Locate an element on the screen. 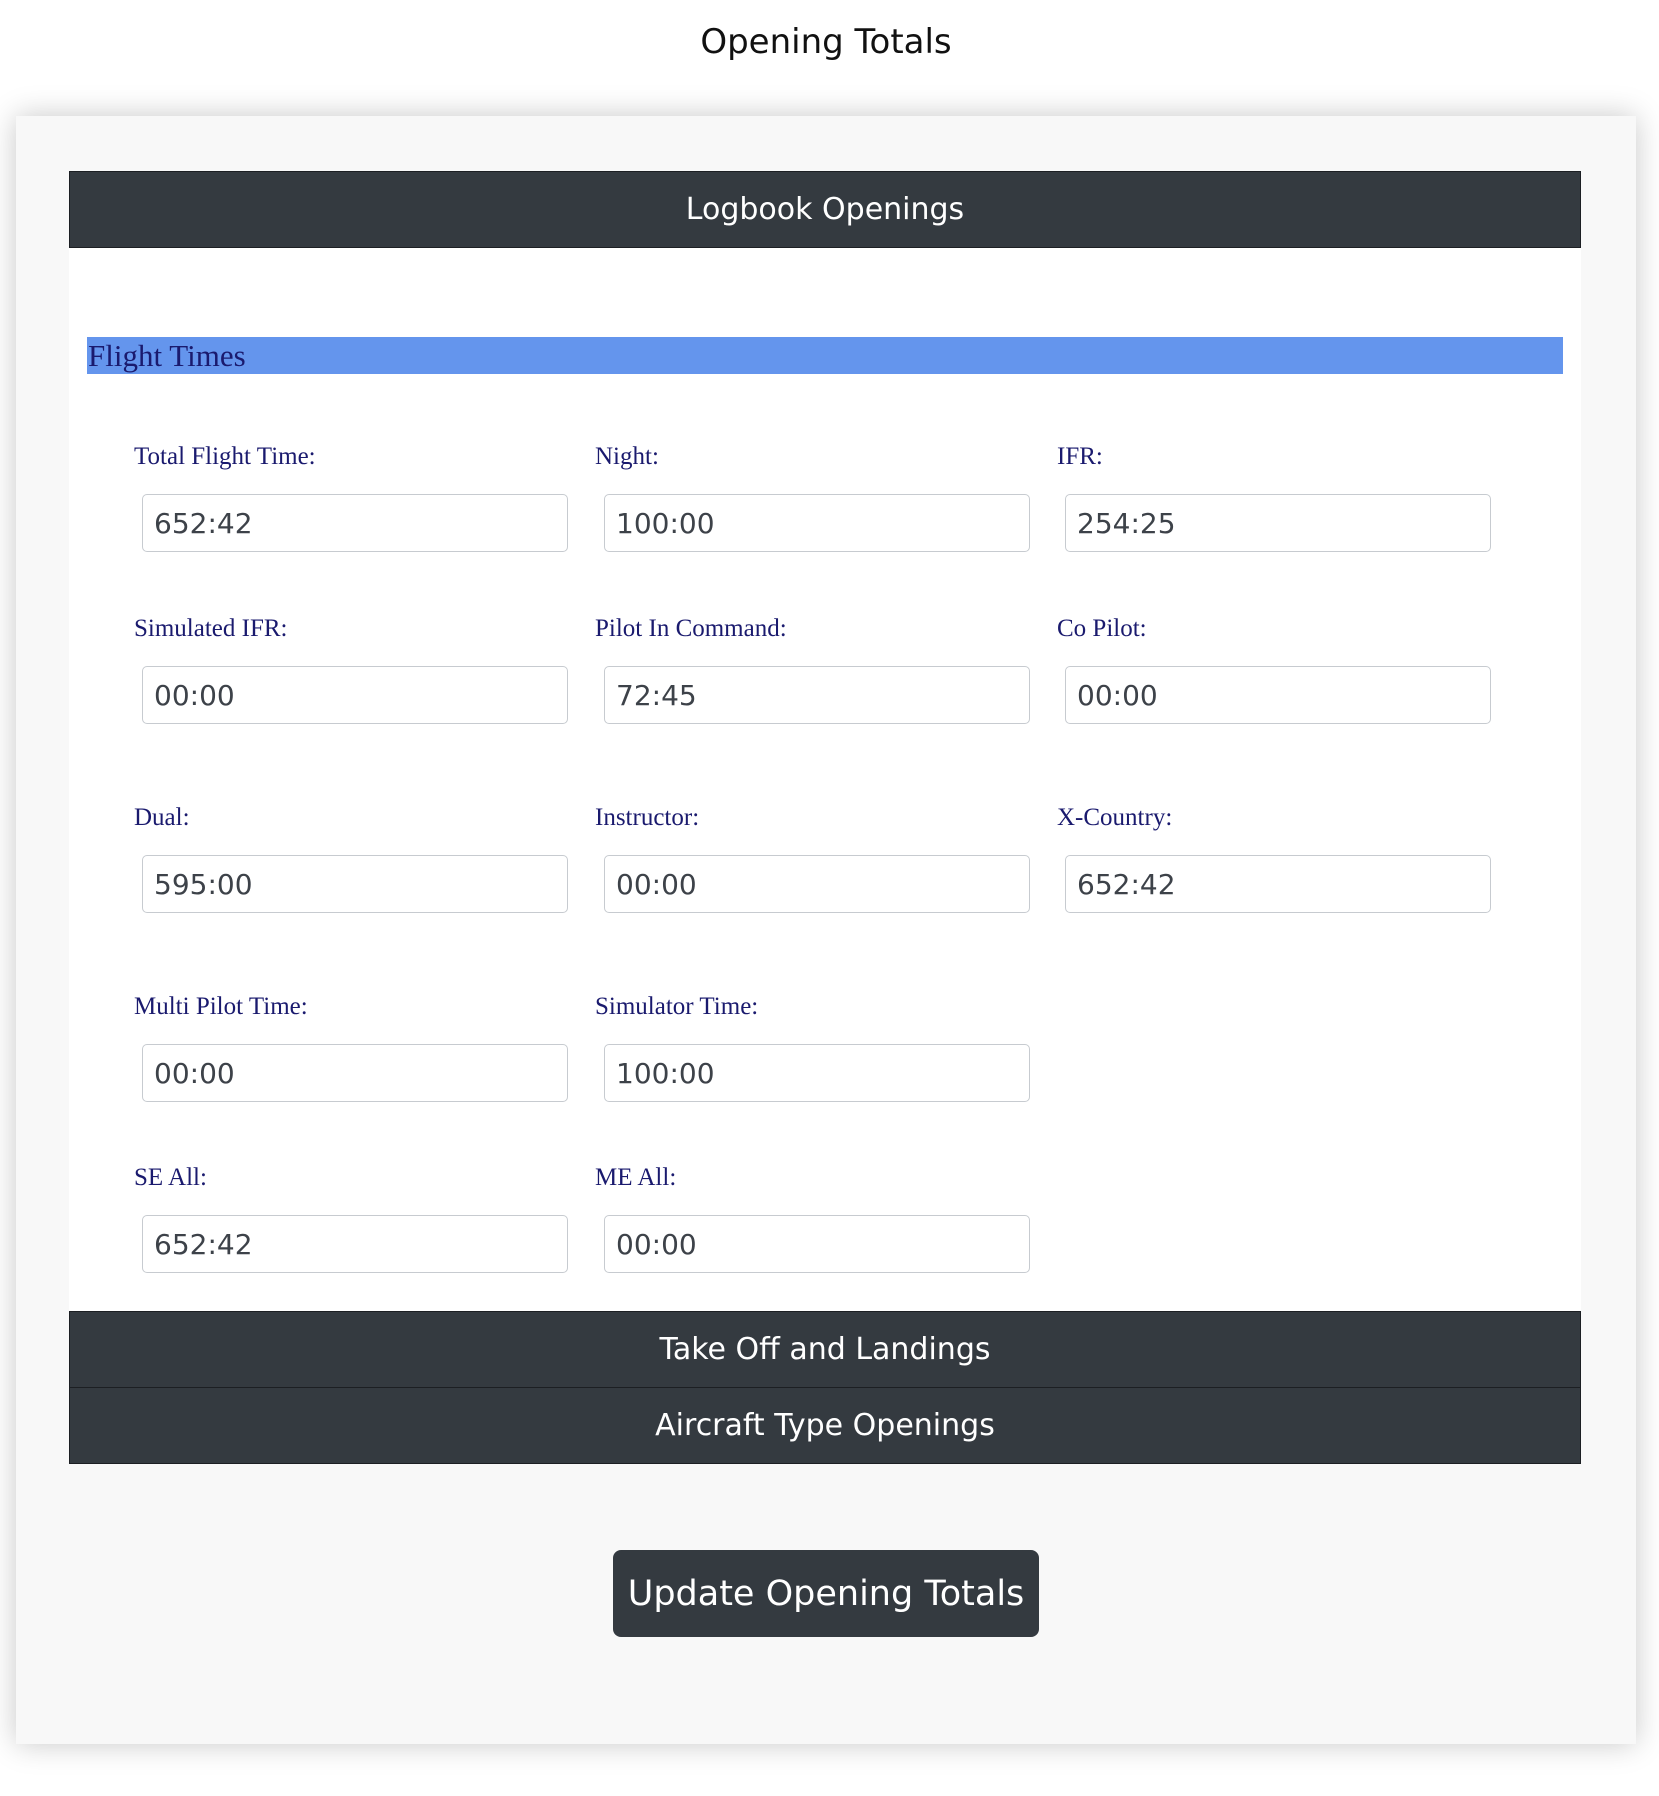 Image resolution: width=1659 pixels, height=1796 pixels. x-country-label: X-Country: is located at coordinates (1115, 817).